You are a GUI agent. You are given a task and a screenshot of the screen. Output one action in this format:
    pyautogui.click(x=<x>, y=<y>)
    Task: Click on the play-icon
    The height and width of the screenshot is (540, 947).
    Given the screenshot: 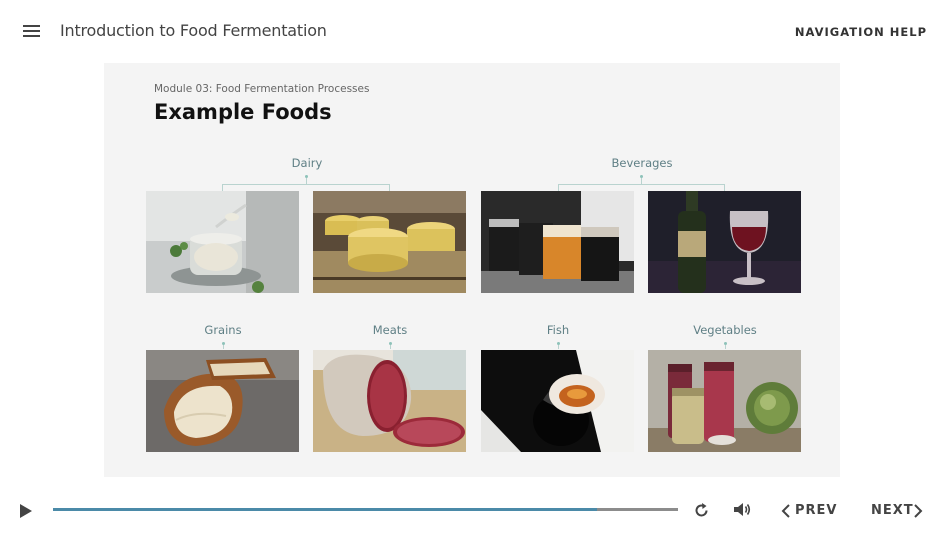 What is the action you would take?
    pyautogui.click(x=26, y=511)
    